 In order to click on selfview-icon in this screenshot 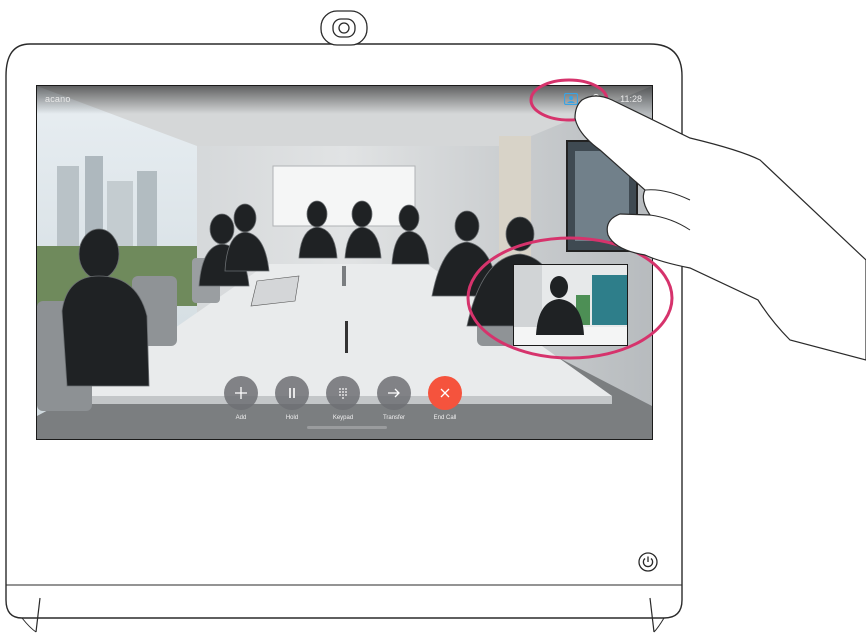, I will do `click(571, 99)`.